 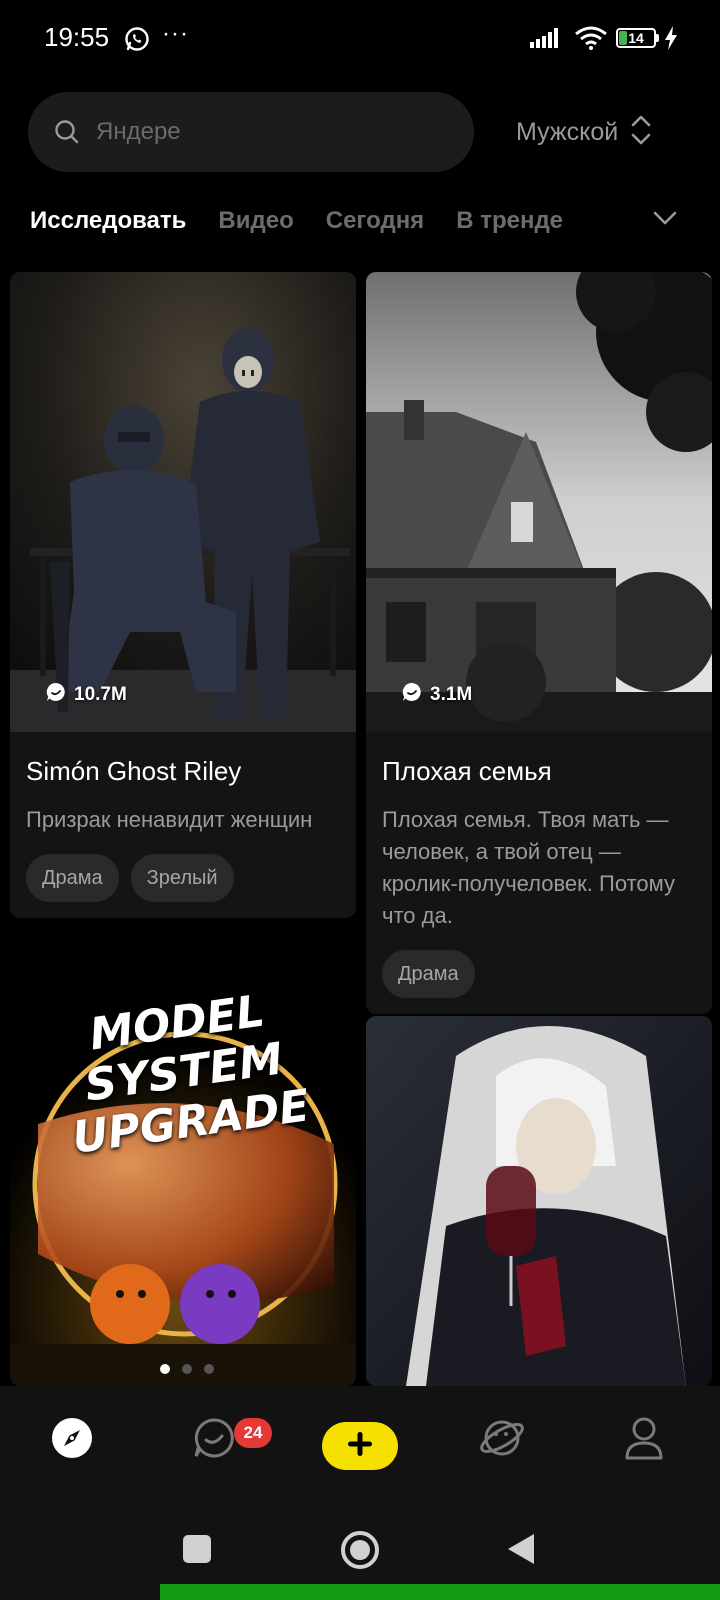 I want to click on create-button, so click(x=360, y=1446).